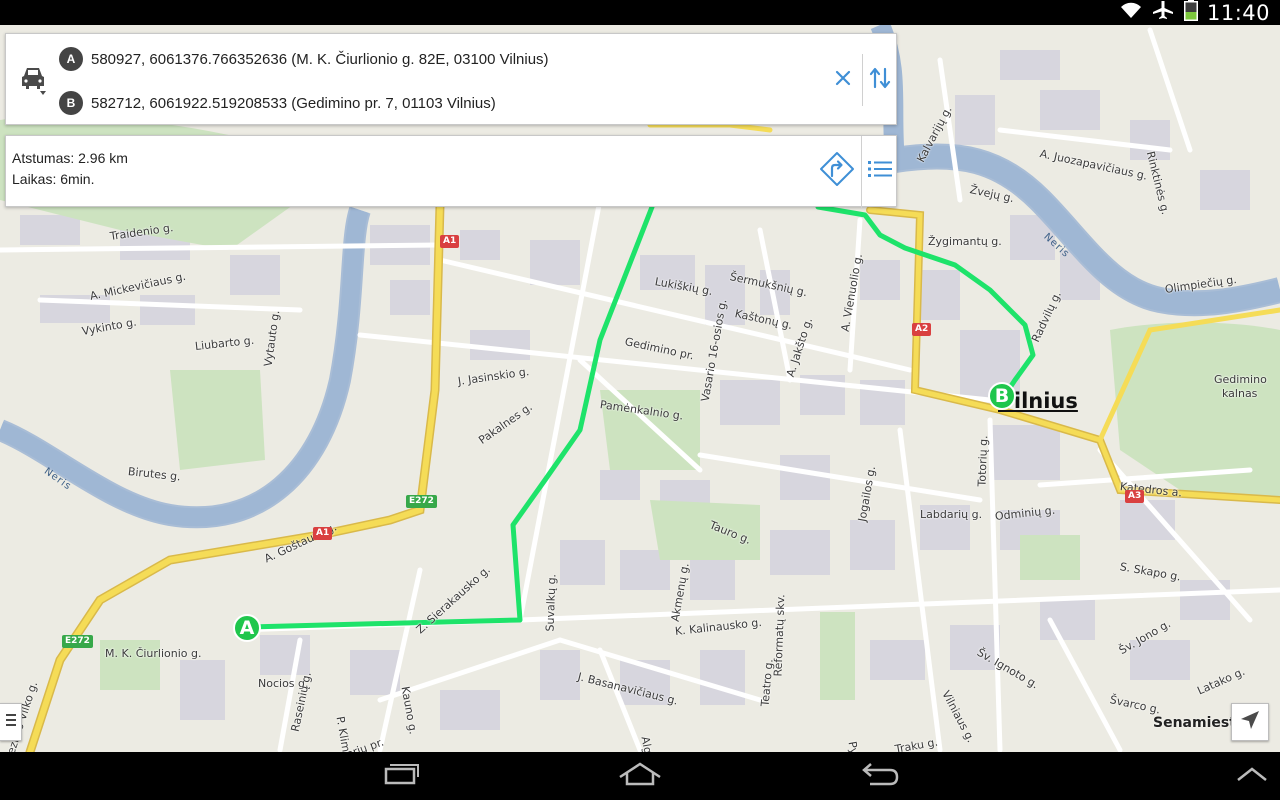 The width and height of the screenshot is (1280, 800). What do you see at coordinates (1240, 393) in the screenshot?
I see `area-label-kalnas: kalnas` at bounding box center [1240, 393].